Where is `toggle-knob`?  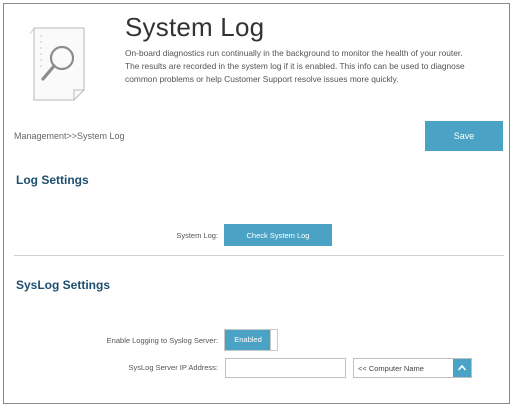
toggle-knob is located at coordinates (273, 340).